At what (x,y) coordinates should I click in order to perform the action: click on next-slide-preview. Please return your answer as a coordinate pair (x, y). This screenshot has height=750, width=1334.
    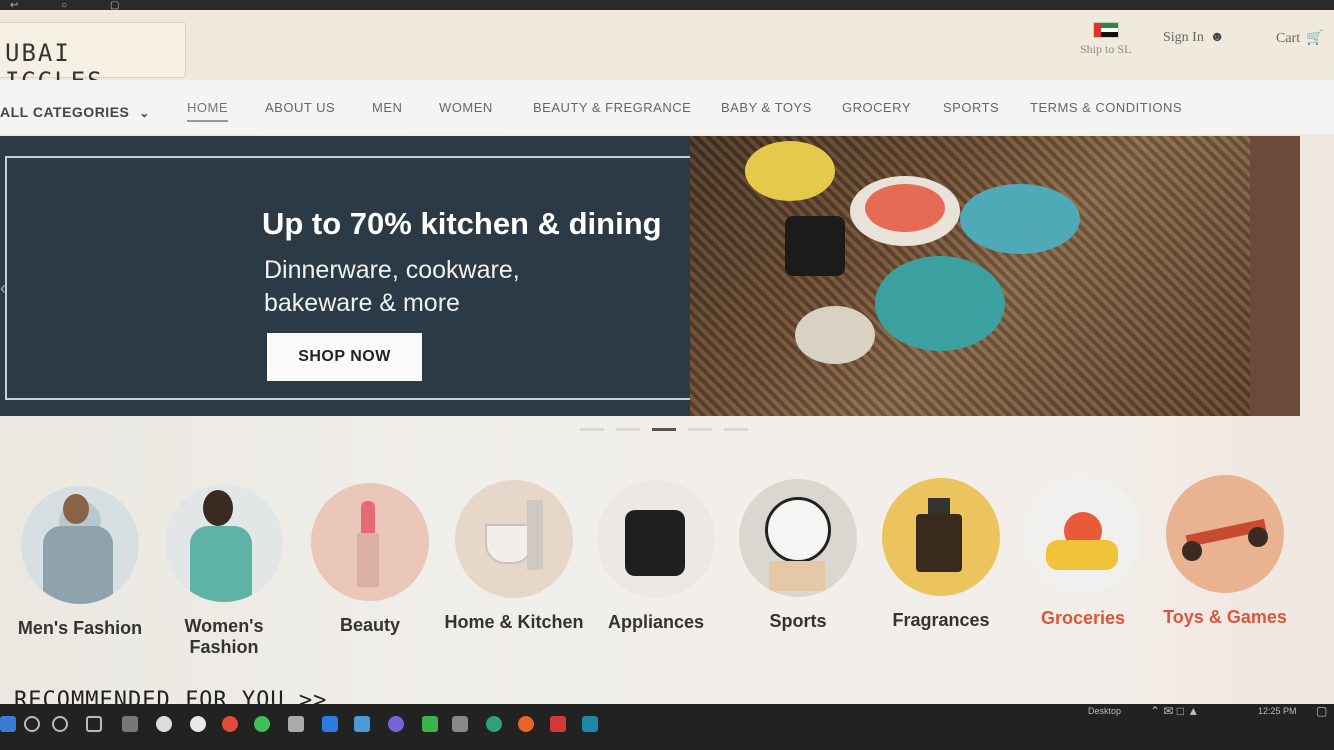
    Looking at the image, I should click on (1275, 276).